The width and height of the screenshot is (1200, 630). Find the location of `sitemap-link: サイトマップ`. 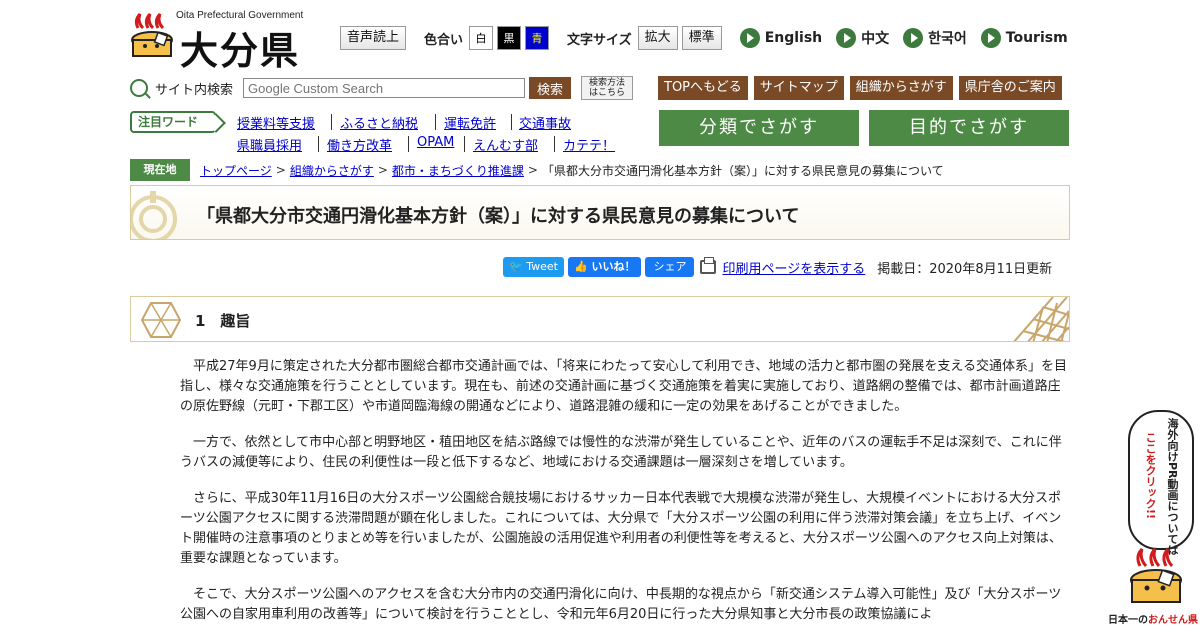

sitemap-link: サイトマップ is located at coordinates (798, 88).